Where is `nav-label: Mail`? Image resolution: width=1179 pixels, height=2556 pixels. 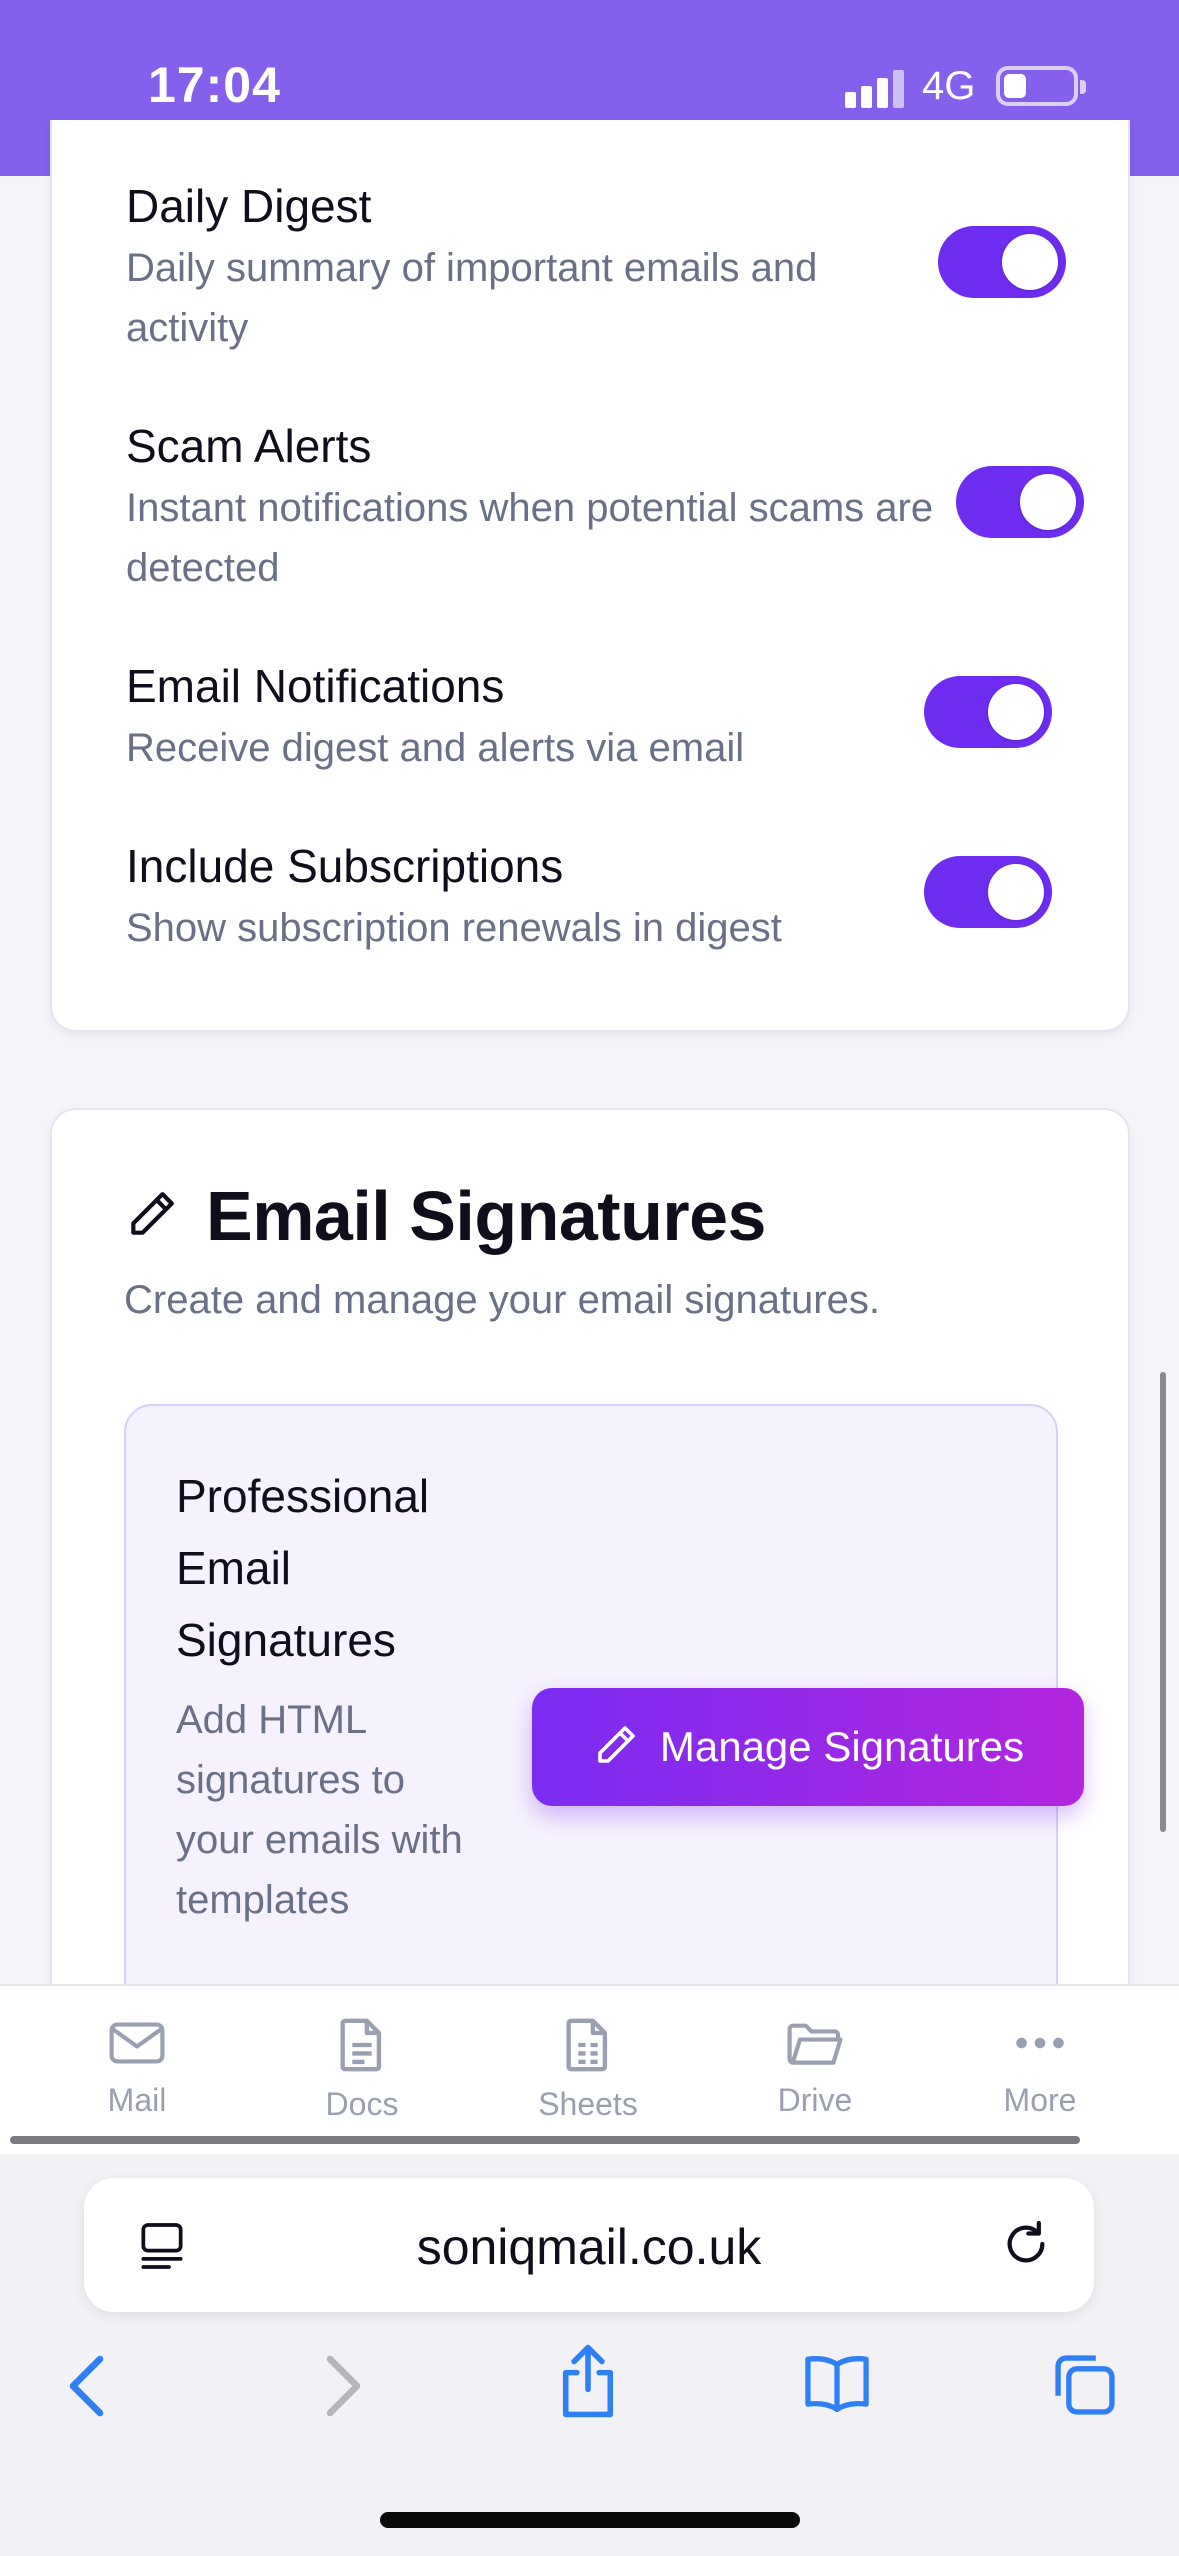
nav-label: Mail is located at coordinates (137, 2100).